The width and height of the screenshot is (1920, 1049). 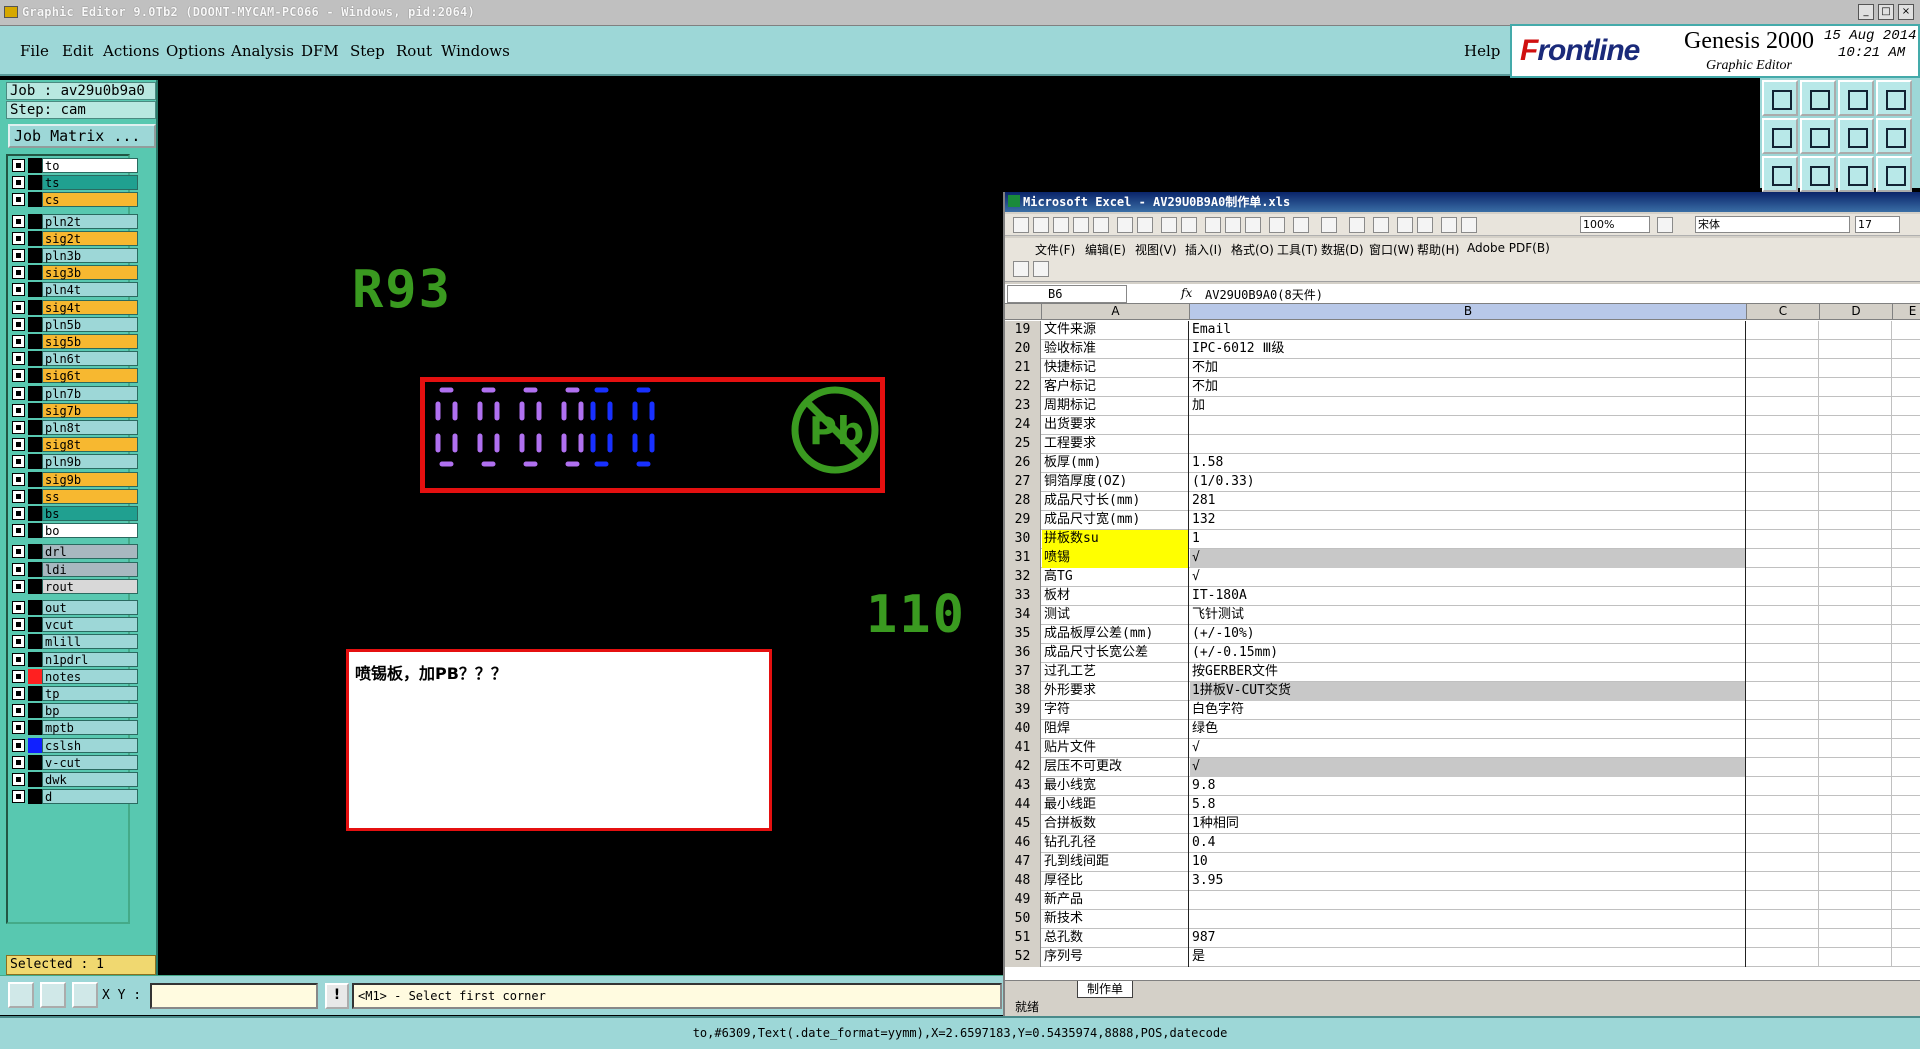 I want to click on col-header-e: E, so click(x=1906, y=312).